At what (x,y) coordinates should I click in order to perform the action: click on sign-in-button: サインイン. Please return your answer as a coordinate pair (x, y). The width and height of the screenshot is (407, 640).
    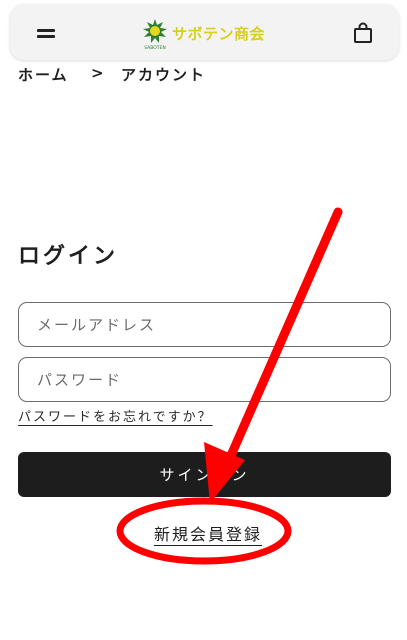
    Looking at the image, I should click on (204, 474).